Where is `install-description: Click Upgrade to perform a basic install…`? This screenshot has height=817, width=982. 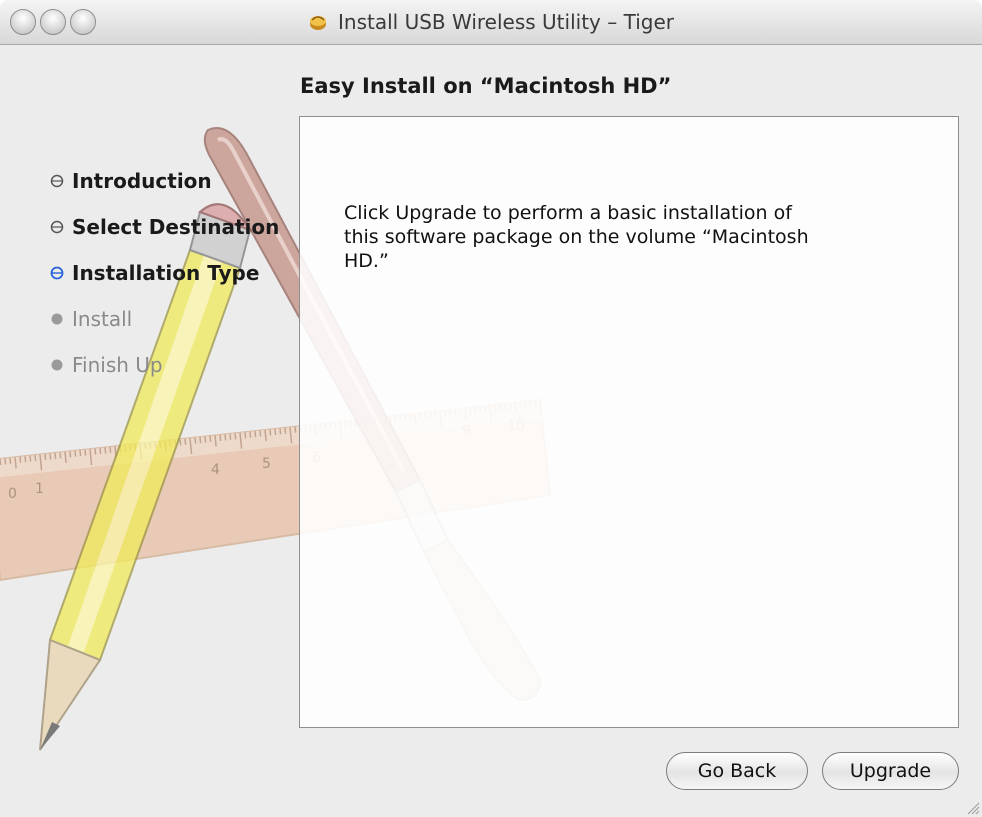
install-description: Click Upgrade to perform a basic install… is located at coordinates (604, 237).